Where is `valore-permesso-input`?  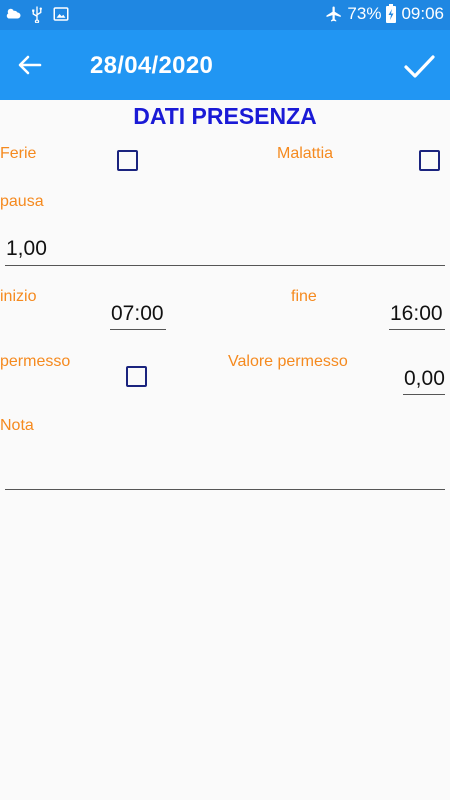 valore-permesso-input is located at coordinates (424, 377).